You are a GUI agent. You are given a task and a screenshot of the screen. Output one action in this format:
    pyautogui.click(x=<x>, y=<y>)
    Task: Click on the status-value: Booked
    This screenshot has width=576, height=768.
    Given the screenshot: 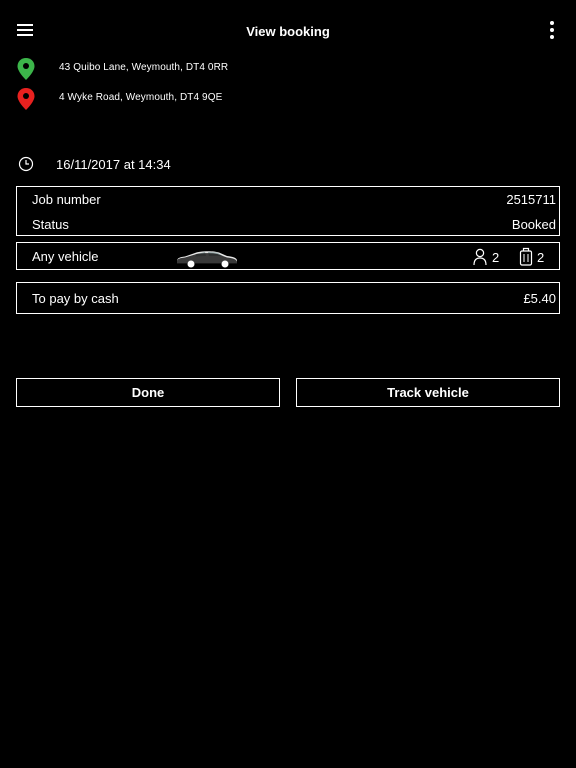 What is the action you would take?
    pyautogui.click(x=533, y=224)
    